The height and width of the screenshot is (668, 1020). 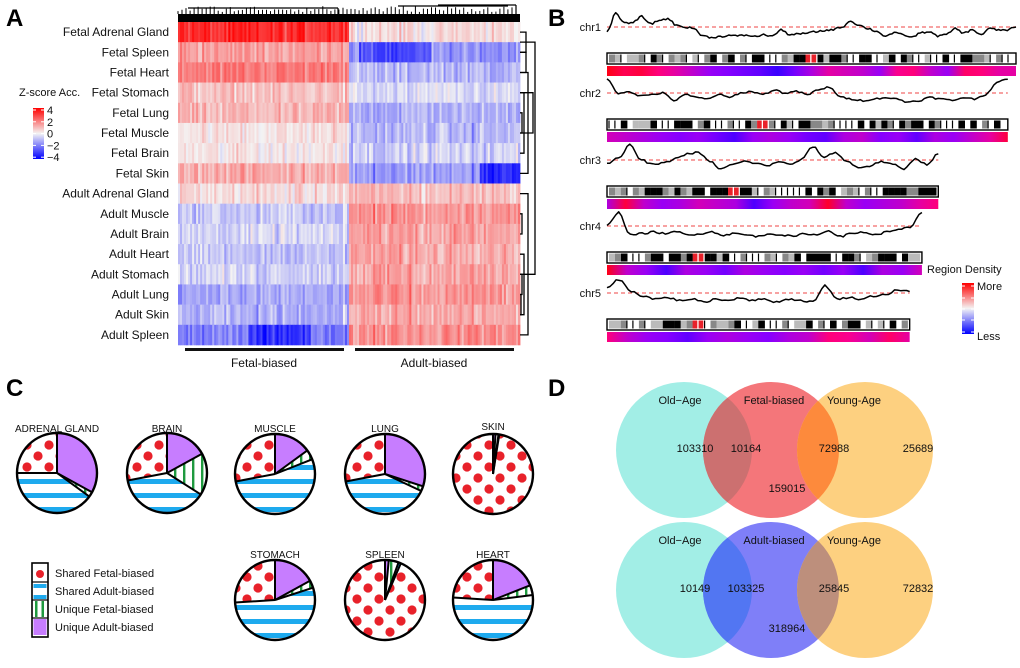 I want to click on pie-chart: BRAIN, so click(x=167, y=469).